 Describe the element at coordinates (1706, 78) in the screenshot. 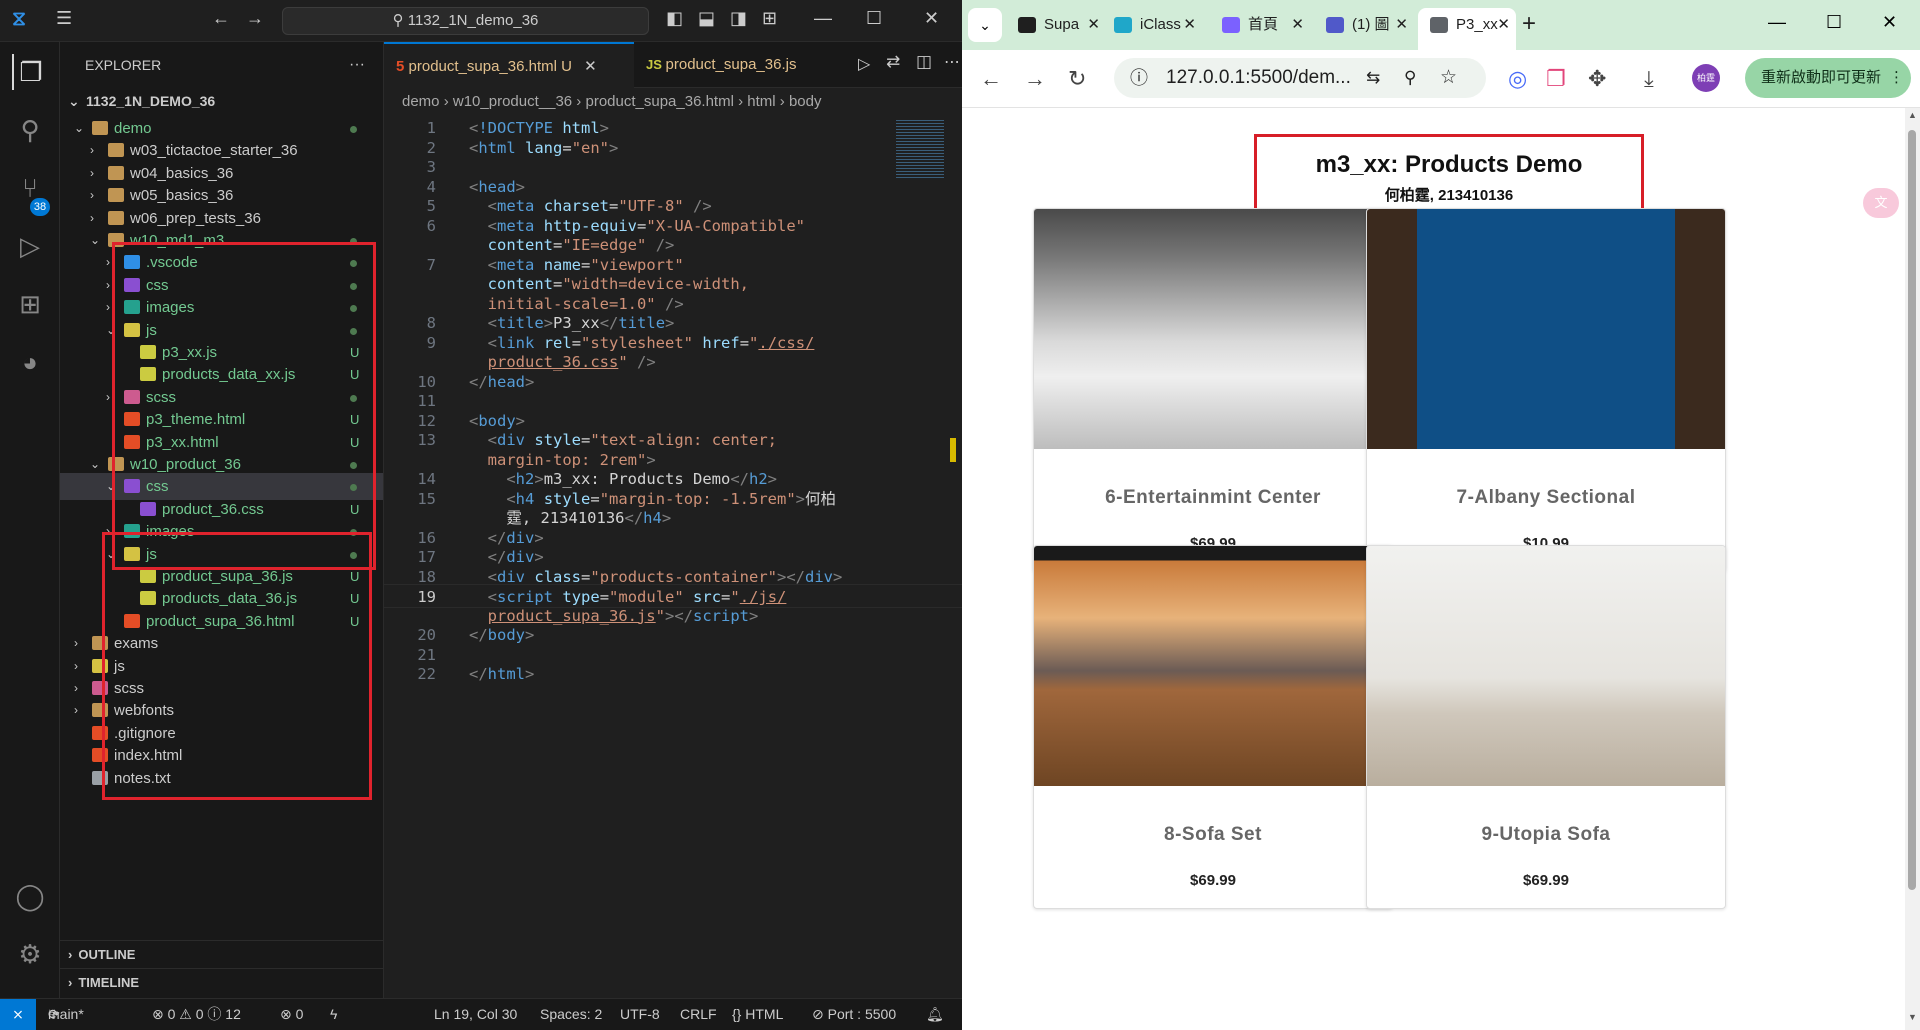

I see `profile-avatar: 柏霆` at that location.